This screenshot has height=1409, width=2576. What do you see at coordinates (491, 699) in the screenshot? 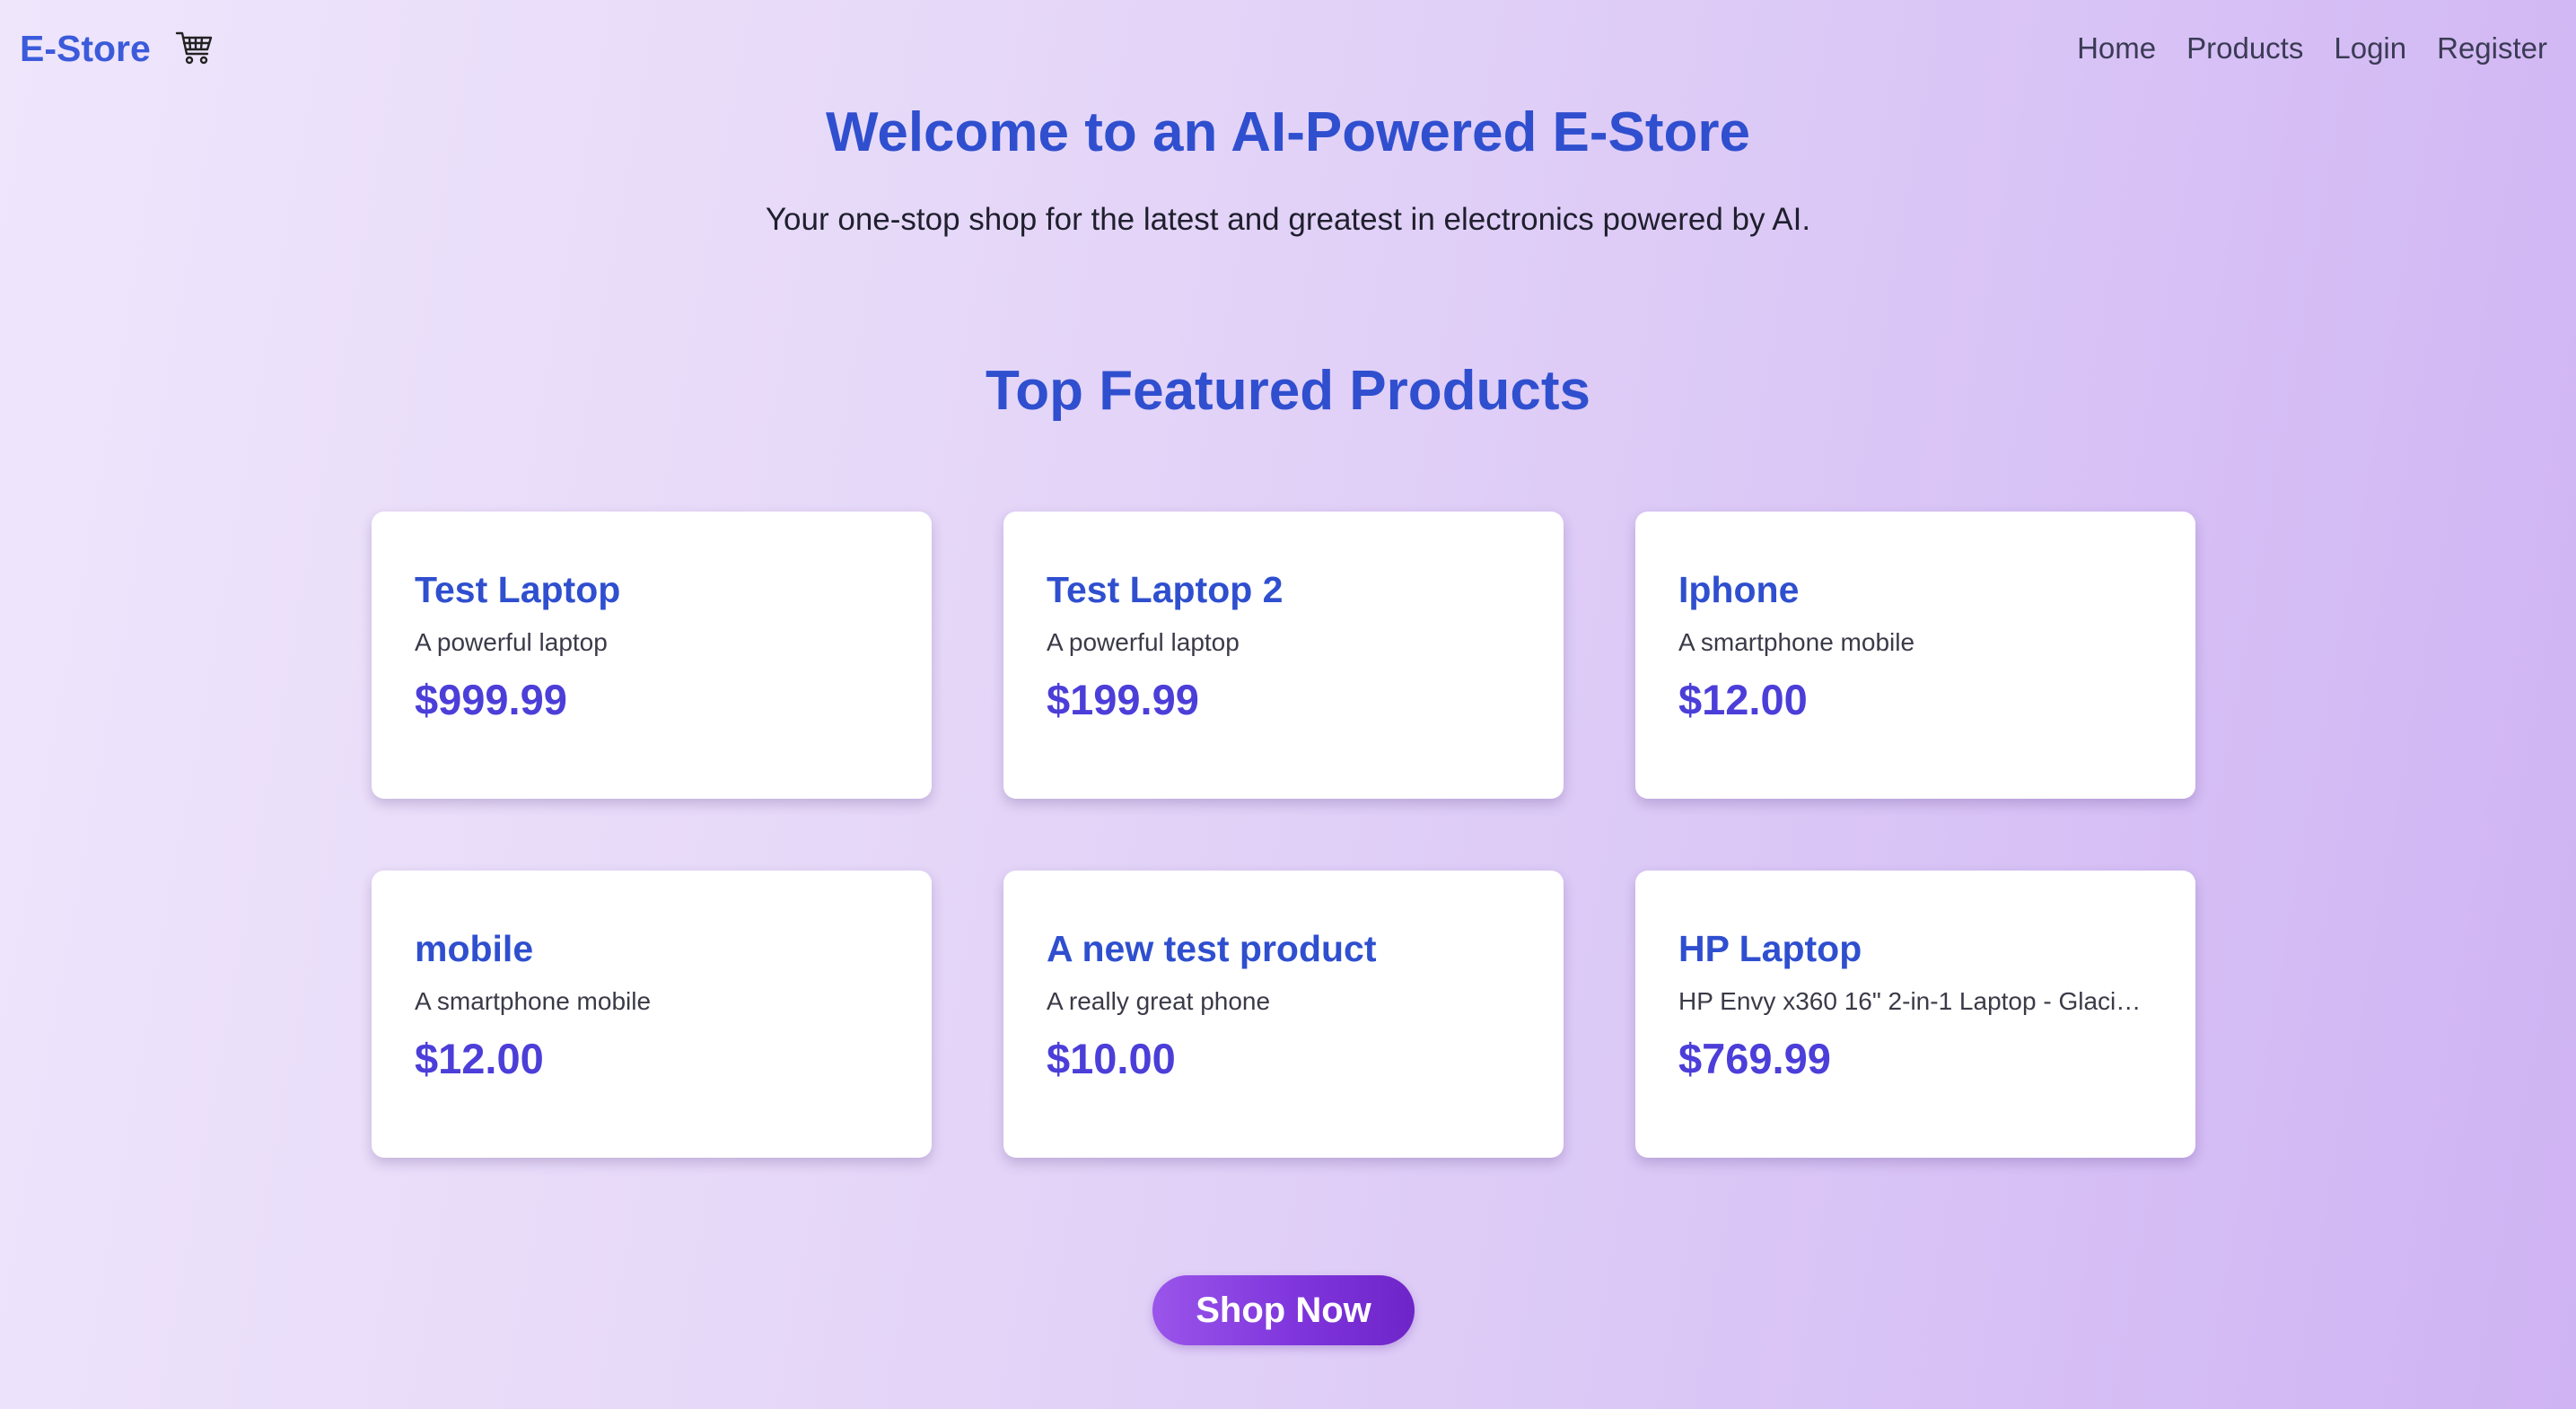
I see `product-price: $999.99` at bounding box center [491, 699].